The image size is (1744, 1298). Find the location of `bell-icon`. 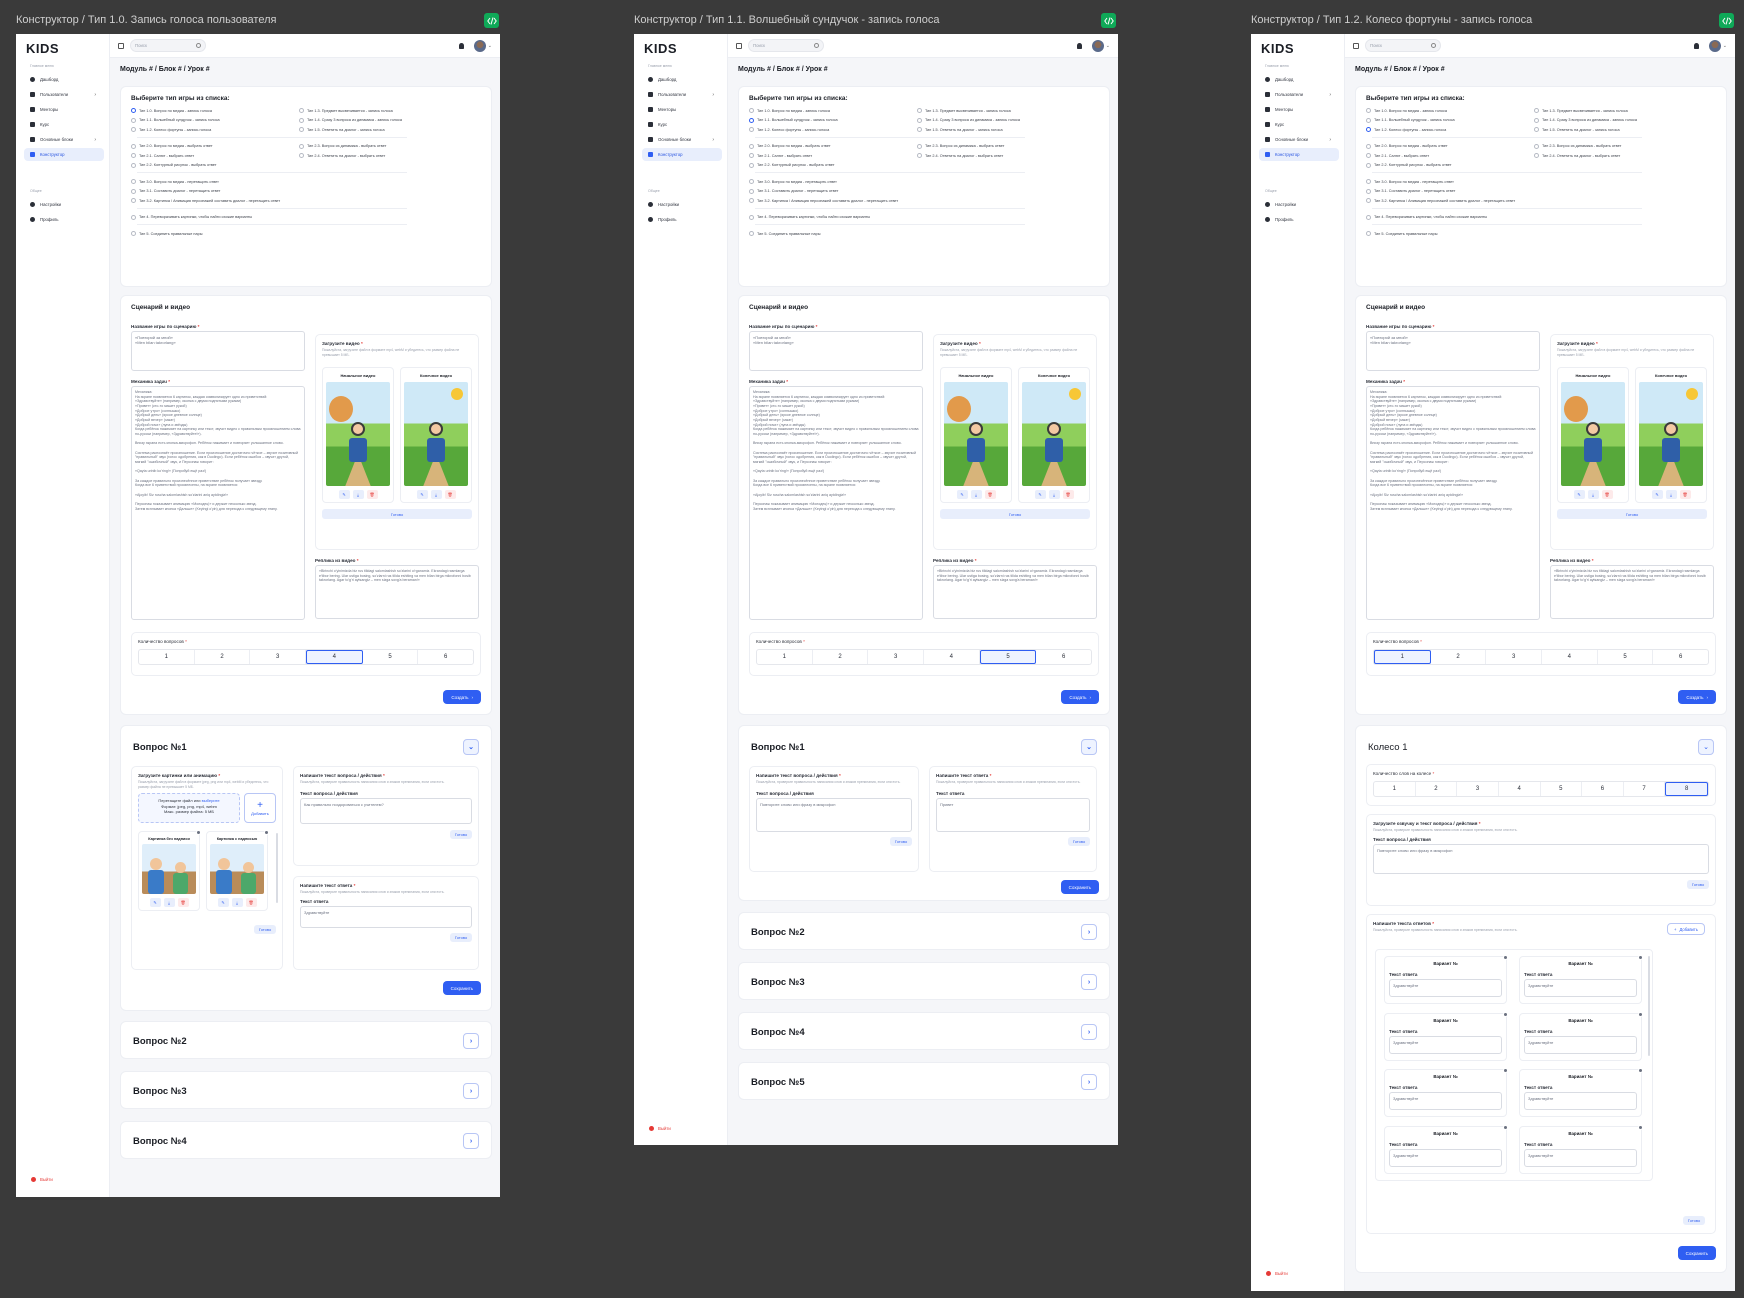

bell-icon is located at coordinates (1696, 45).